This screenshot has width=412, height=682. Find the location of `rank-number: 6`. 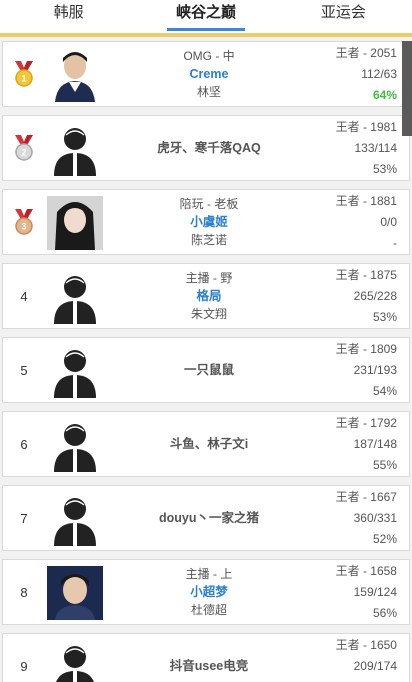

rank-number: 6 is located at coordinates (24, 444).